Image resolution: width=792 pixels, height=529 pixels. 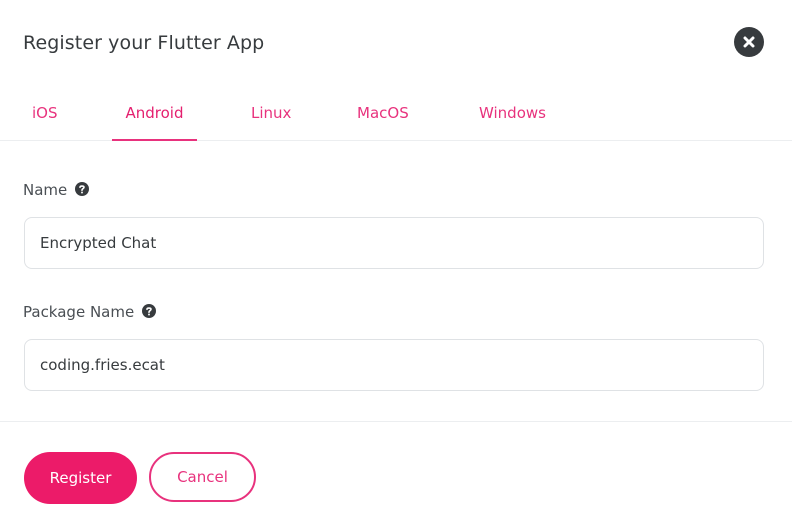 What do you see at coordinates (144, 43) in the screenshot?
I see `dialog-title: Register your Flutter App` at bounding box center [144, 43].